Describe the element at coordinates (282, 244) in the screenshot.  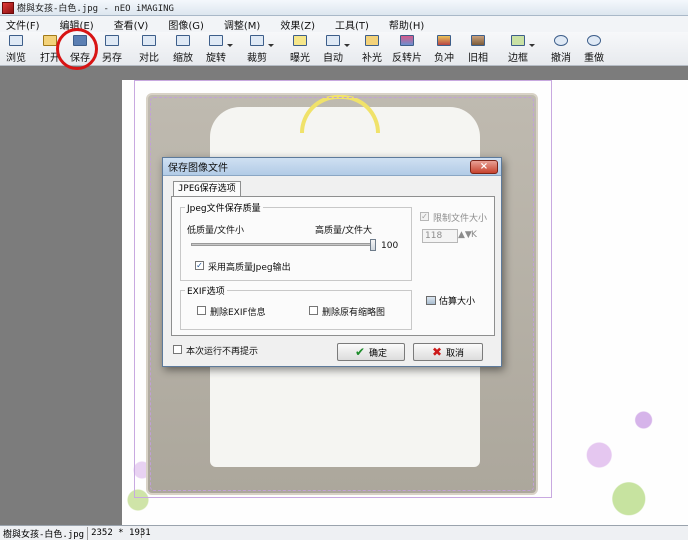
I see `quality-slider-track` at that location.